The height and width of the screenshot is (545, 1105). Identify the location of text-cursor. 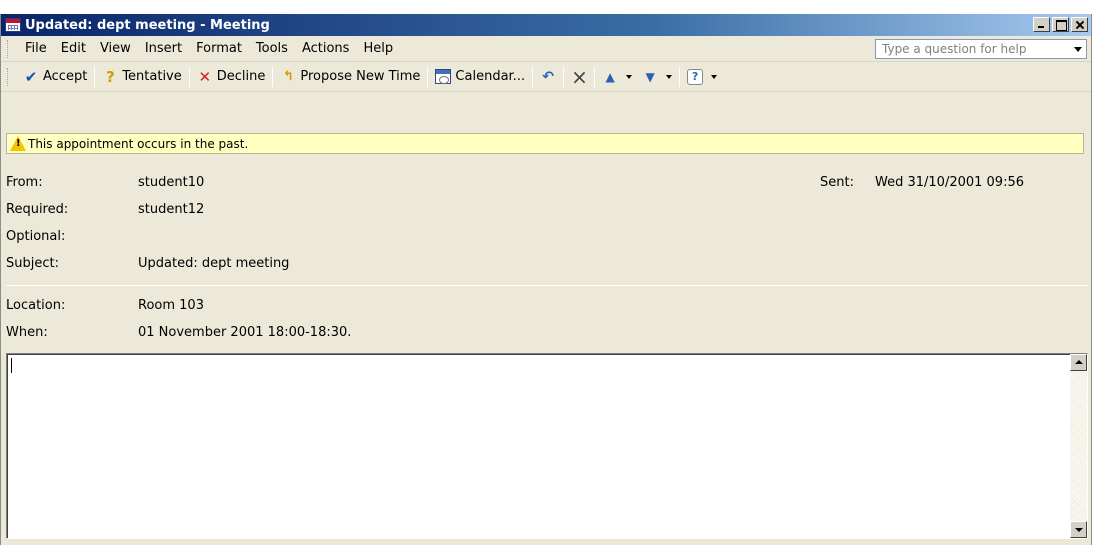
(11, 365).